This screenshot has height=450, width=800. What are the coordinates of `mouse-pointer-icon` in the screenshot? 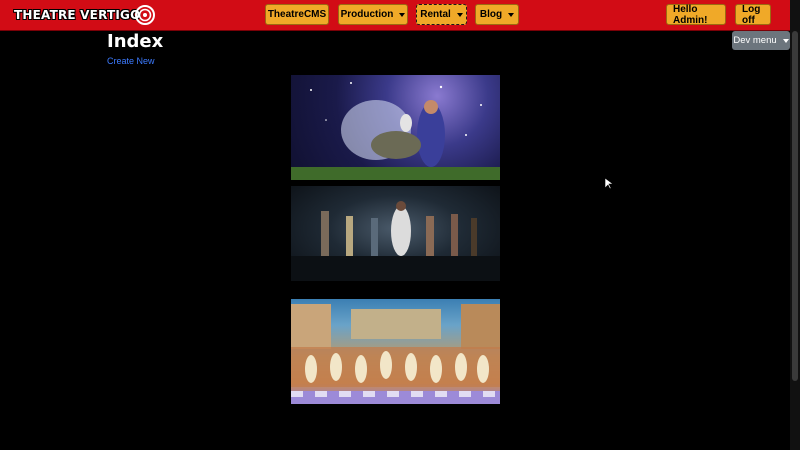 It's located at (609, 184).